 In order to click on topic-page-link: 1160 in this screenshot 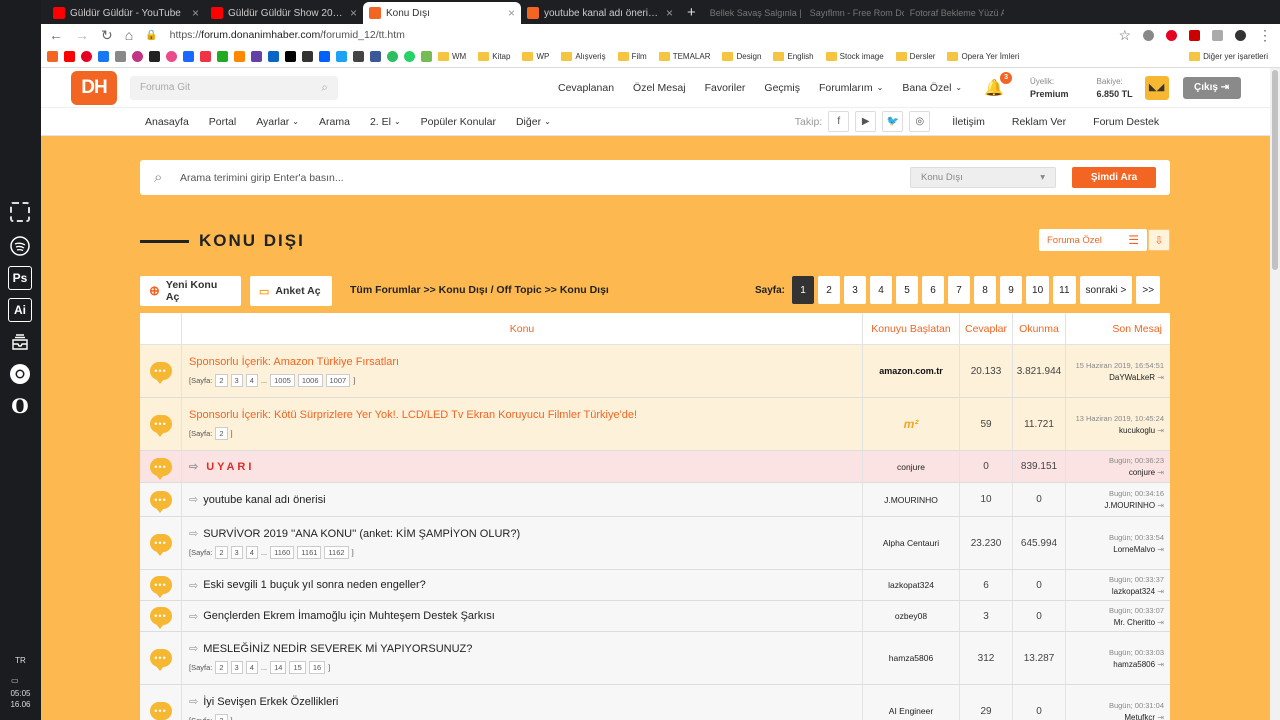, I will do `click(282, 552)`.